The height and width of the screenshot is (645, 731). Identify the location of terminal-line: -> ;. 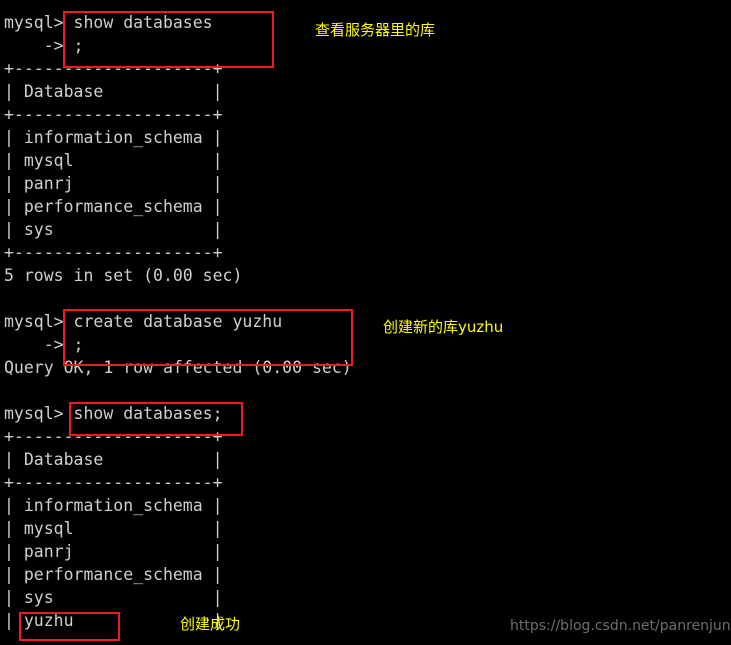
(44, 344).